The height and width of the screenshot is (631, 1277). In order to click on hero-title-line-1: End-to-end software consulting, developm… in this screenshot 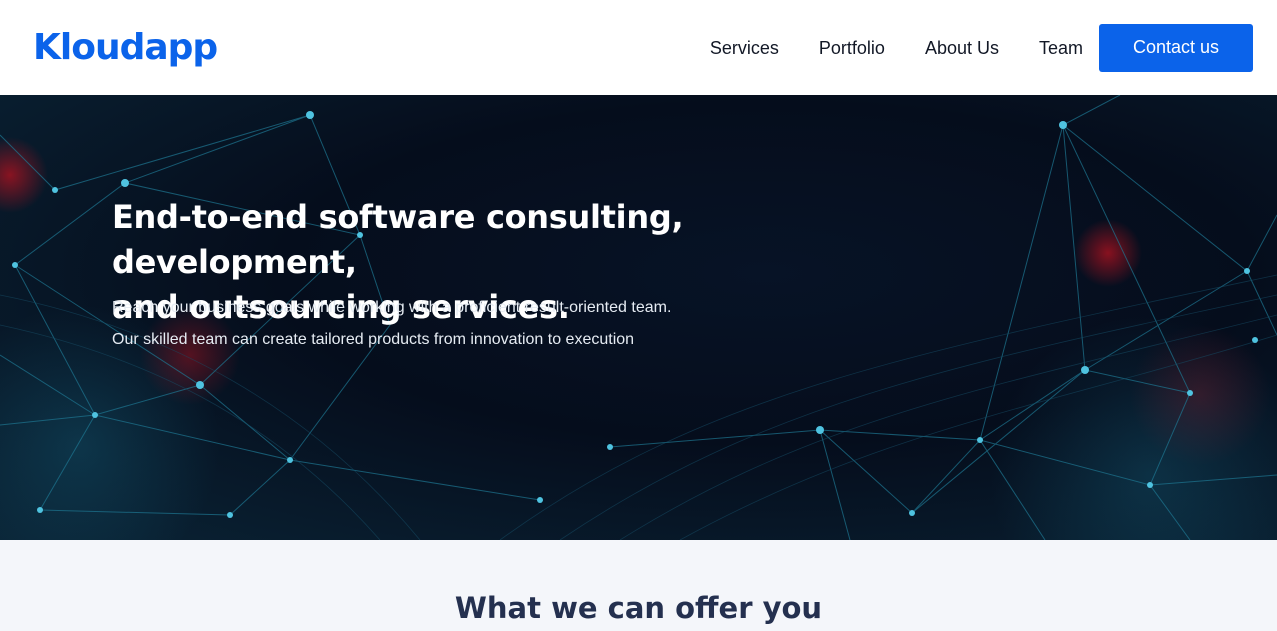, I will do `click(398, 239)`.